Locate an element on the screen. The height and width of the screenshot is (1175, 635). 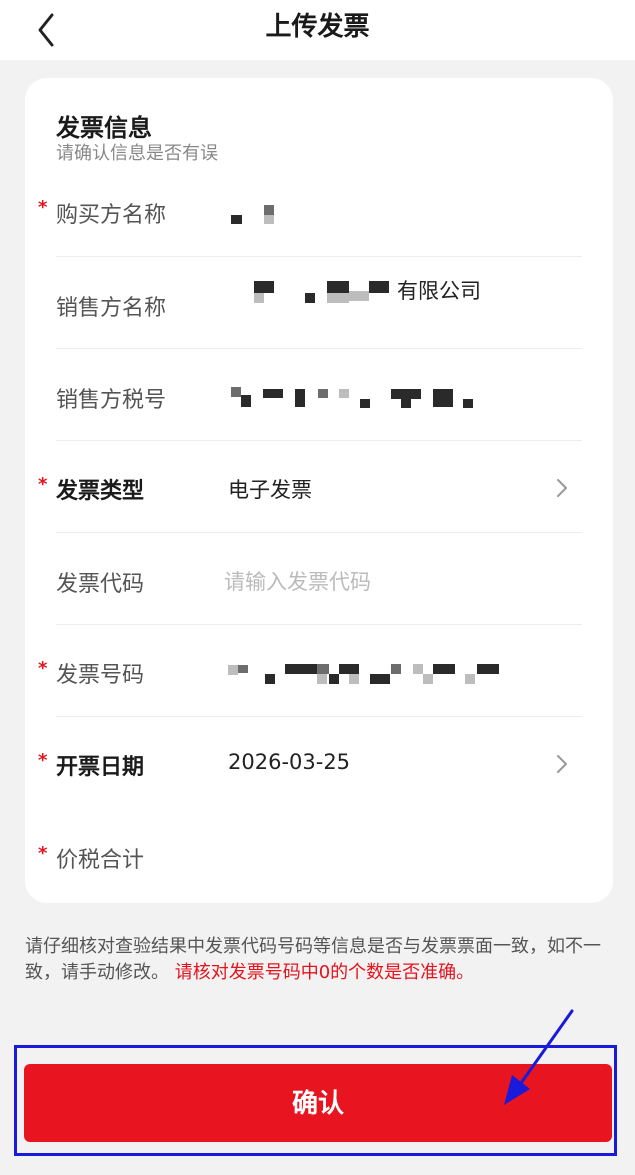
field-label: 价税合计 is located at coordinates (100, 860).